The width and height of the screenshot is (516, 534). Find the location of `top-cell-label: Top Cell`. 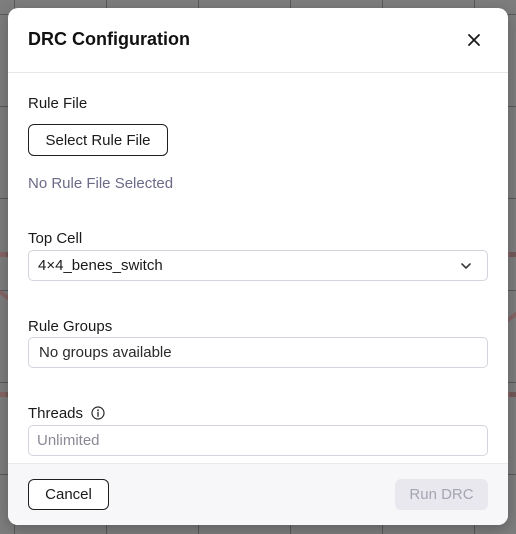

top-cell-label: Top Cell is located at coordinates (55, 238).